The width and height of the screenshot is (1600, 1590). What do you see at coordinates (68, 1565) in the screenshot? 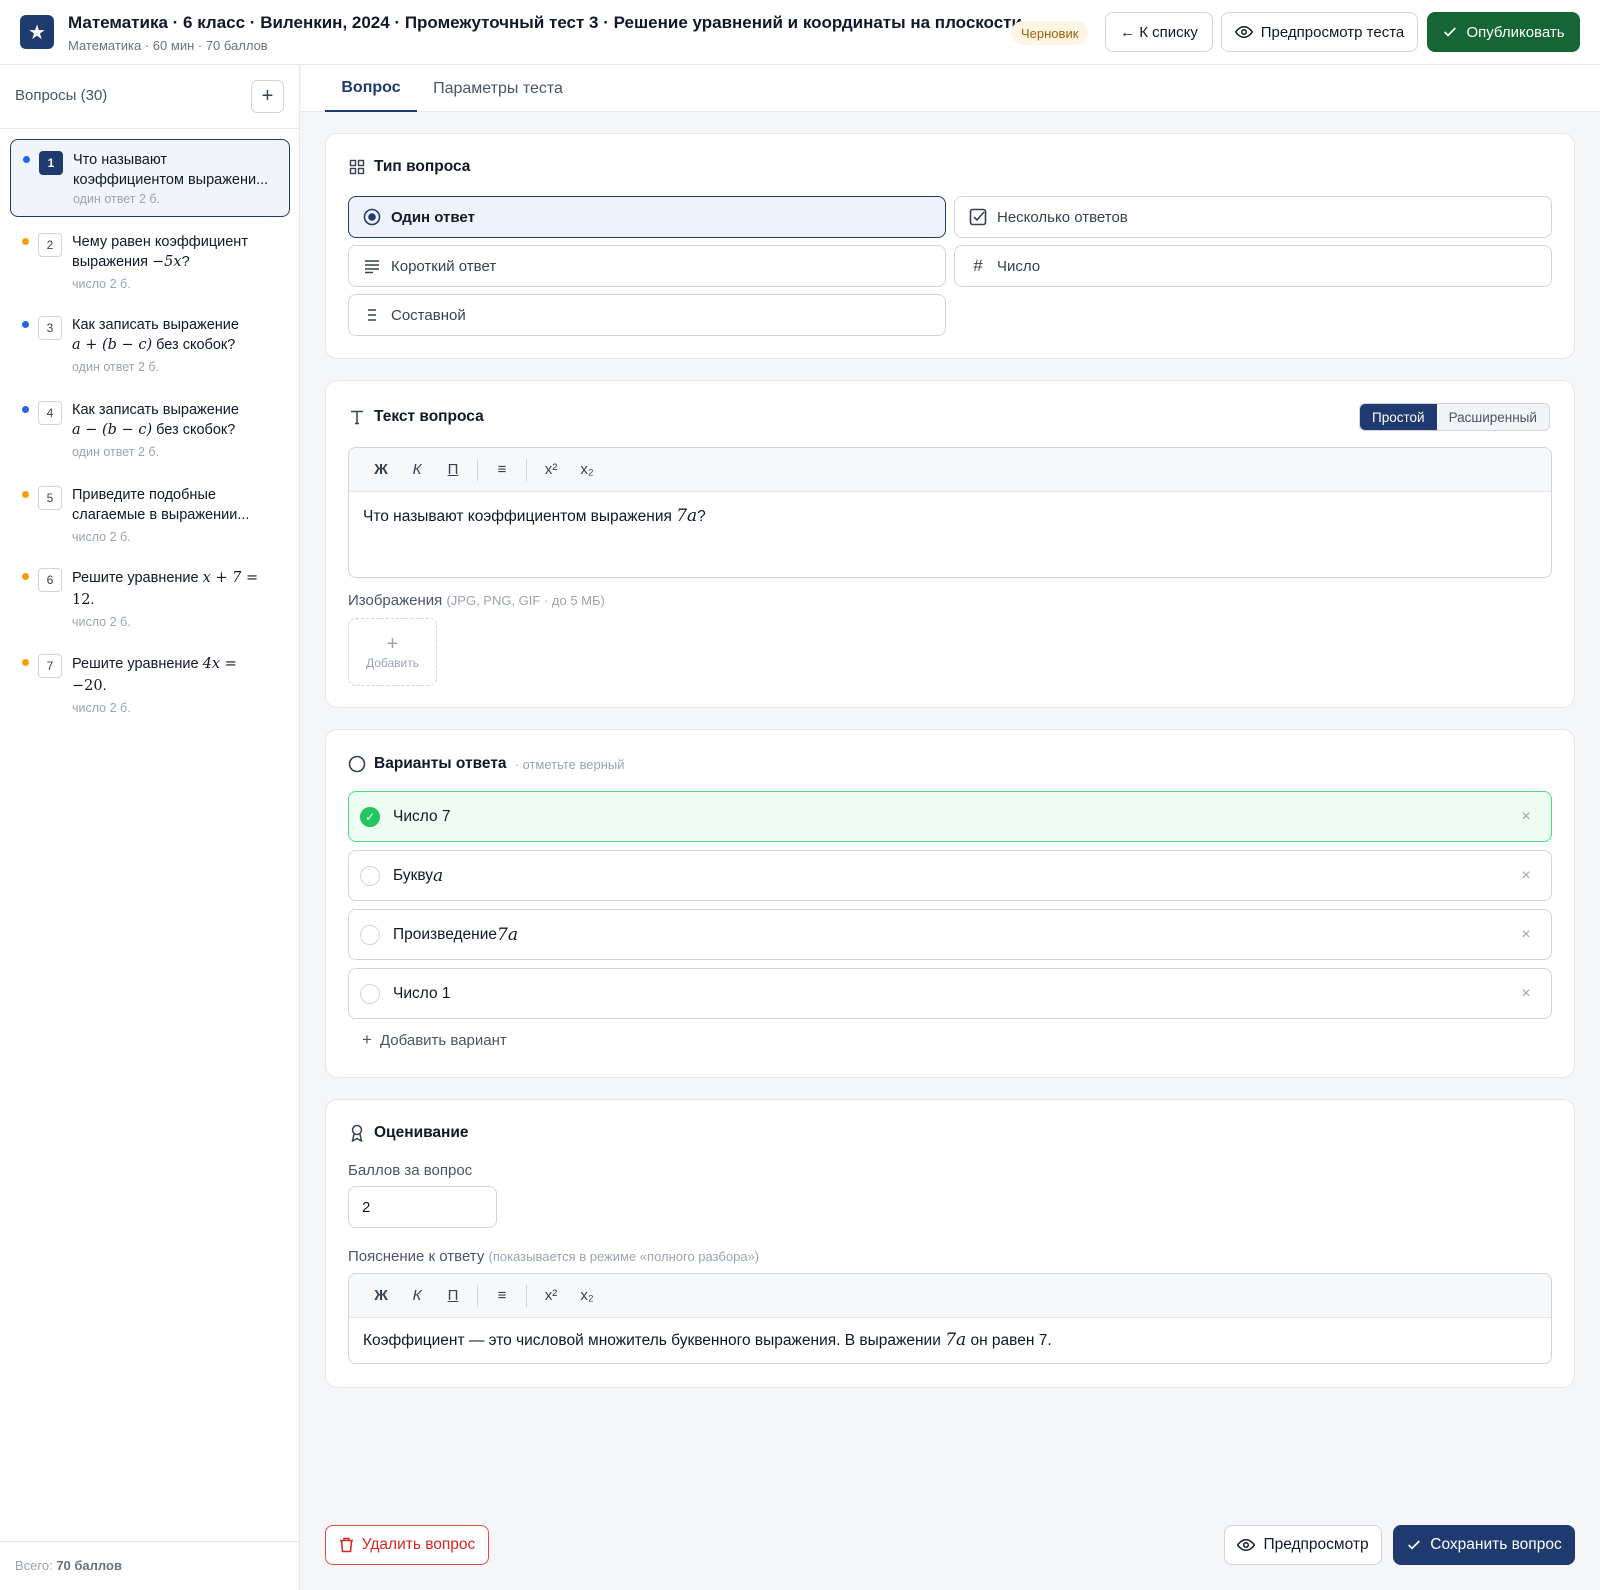
I see `total-points: Всего: 70 баллов` at bounding box center [68, 1565].